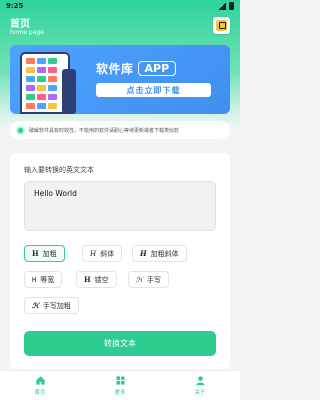 This screenshot has width=320, height=400. Describe the element at coordinates (15, 6) in the screenshot. I see `status-time: 9:25` at that location.